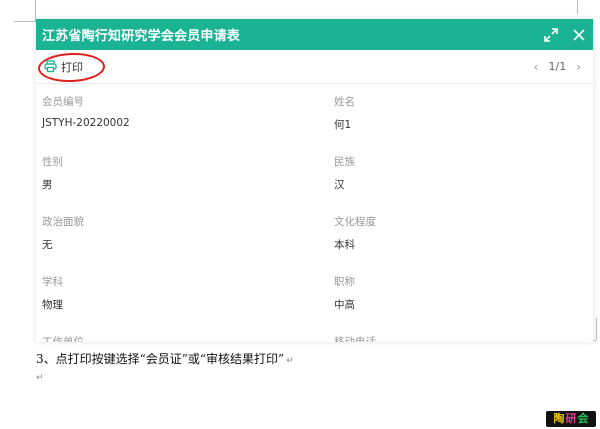  Describe the element at coordinates (460, 122) in the screenshot. I see `field-name: 姓名 何1` at that location.